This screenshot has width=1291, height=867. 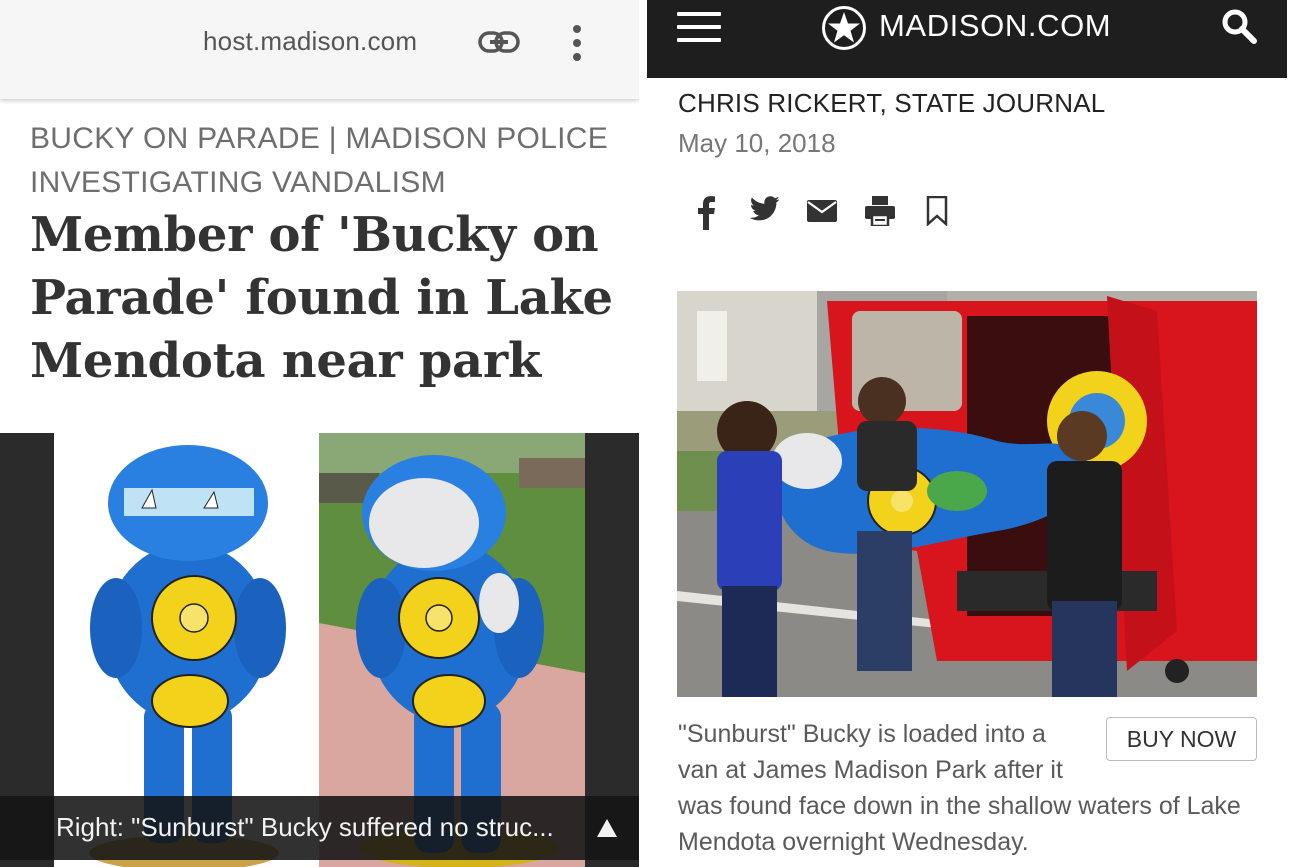 I want to click on photo-caption-line: Mendota overnight Wednesday., so click(x=853, y=842).